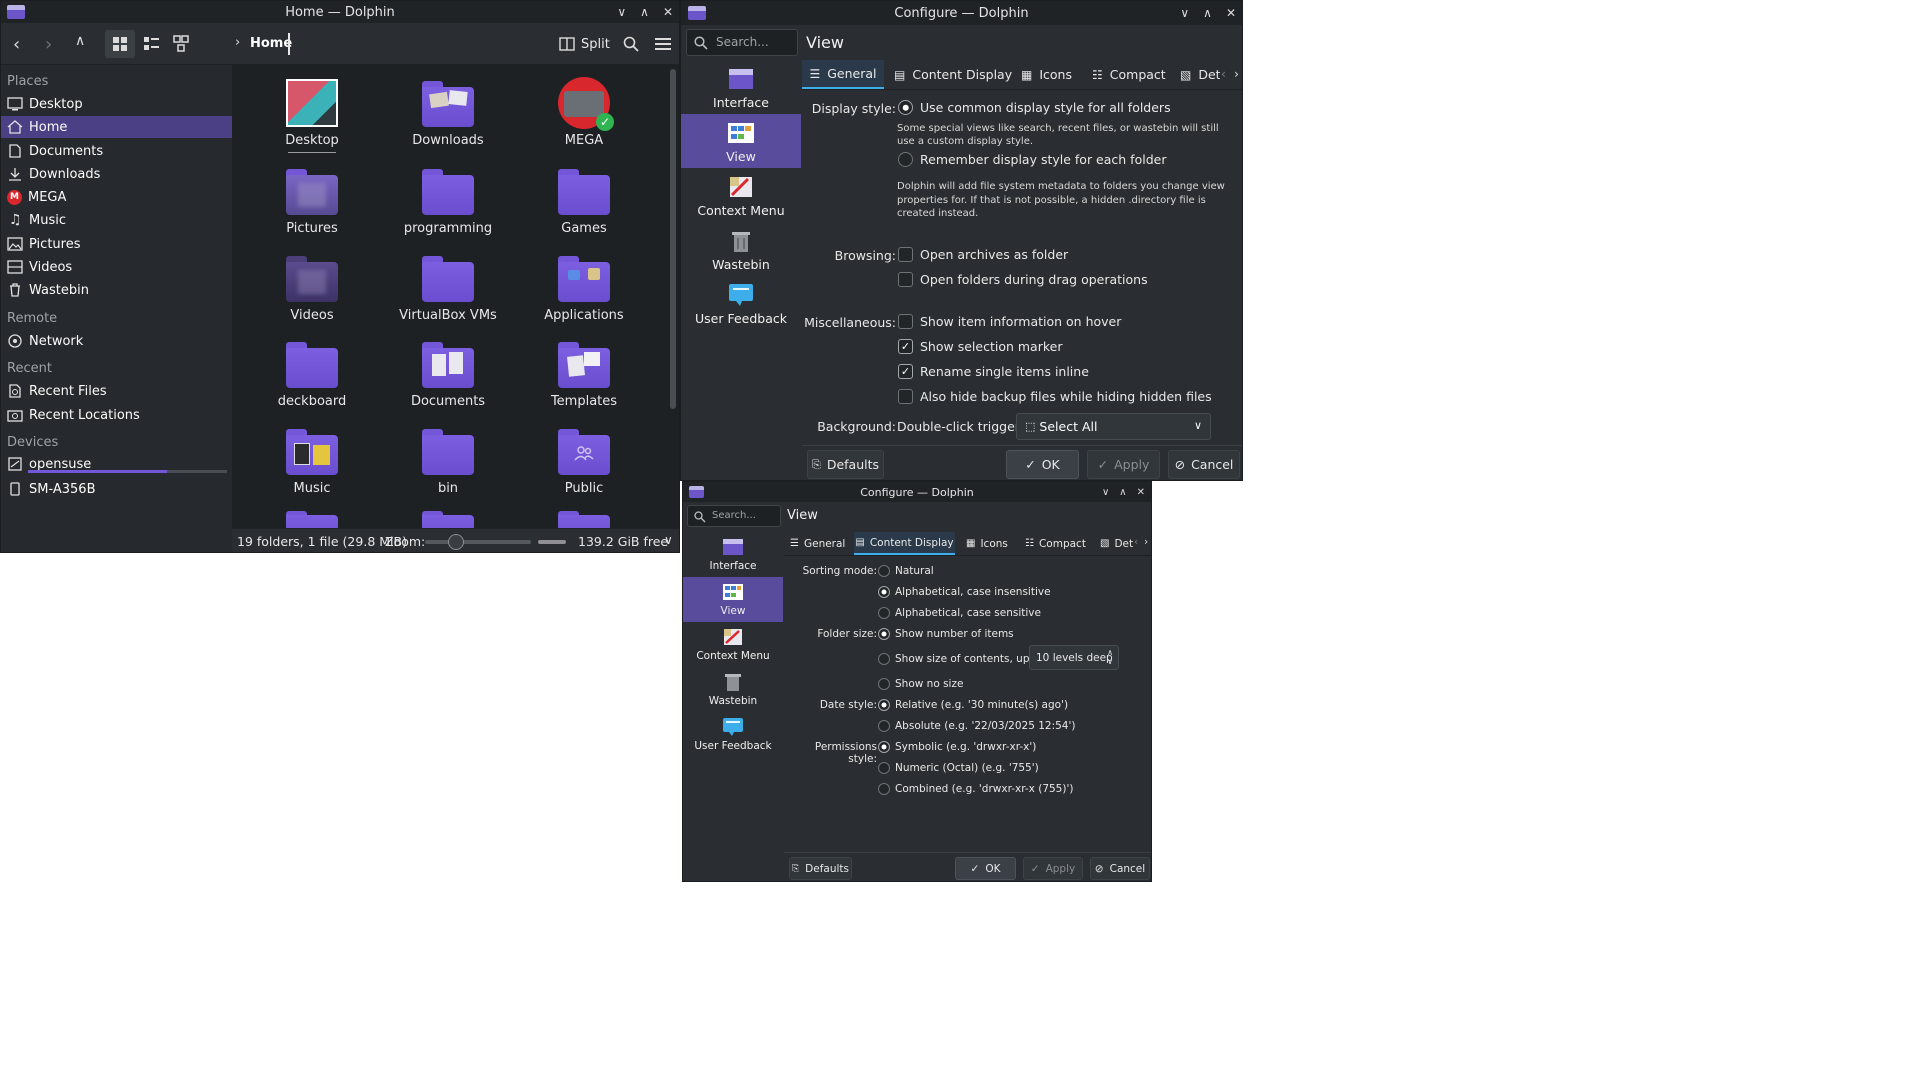 The width and height of the screenshot is (1920, 1080). I want to click on common-style-radio, so click(905, 107).